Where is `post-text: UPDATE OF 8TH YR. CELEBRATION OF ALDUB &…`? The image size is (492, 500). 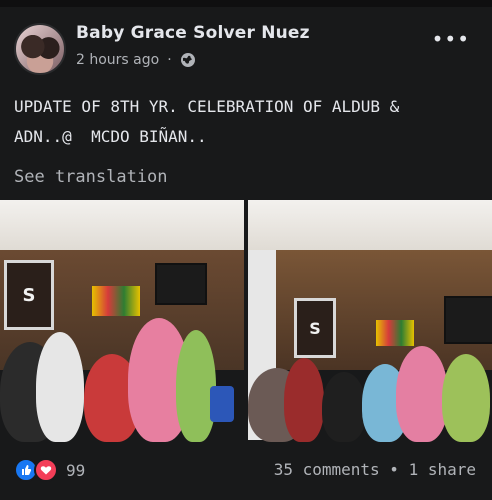
post-text: UPDATE OF 8TH YR. CELEBRATION OF ALDUB &… is located at coordinates (207, 121).